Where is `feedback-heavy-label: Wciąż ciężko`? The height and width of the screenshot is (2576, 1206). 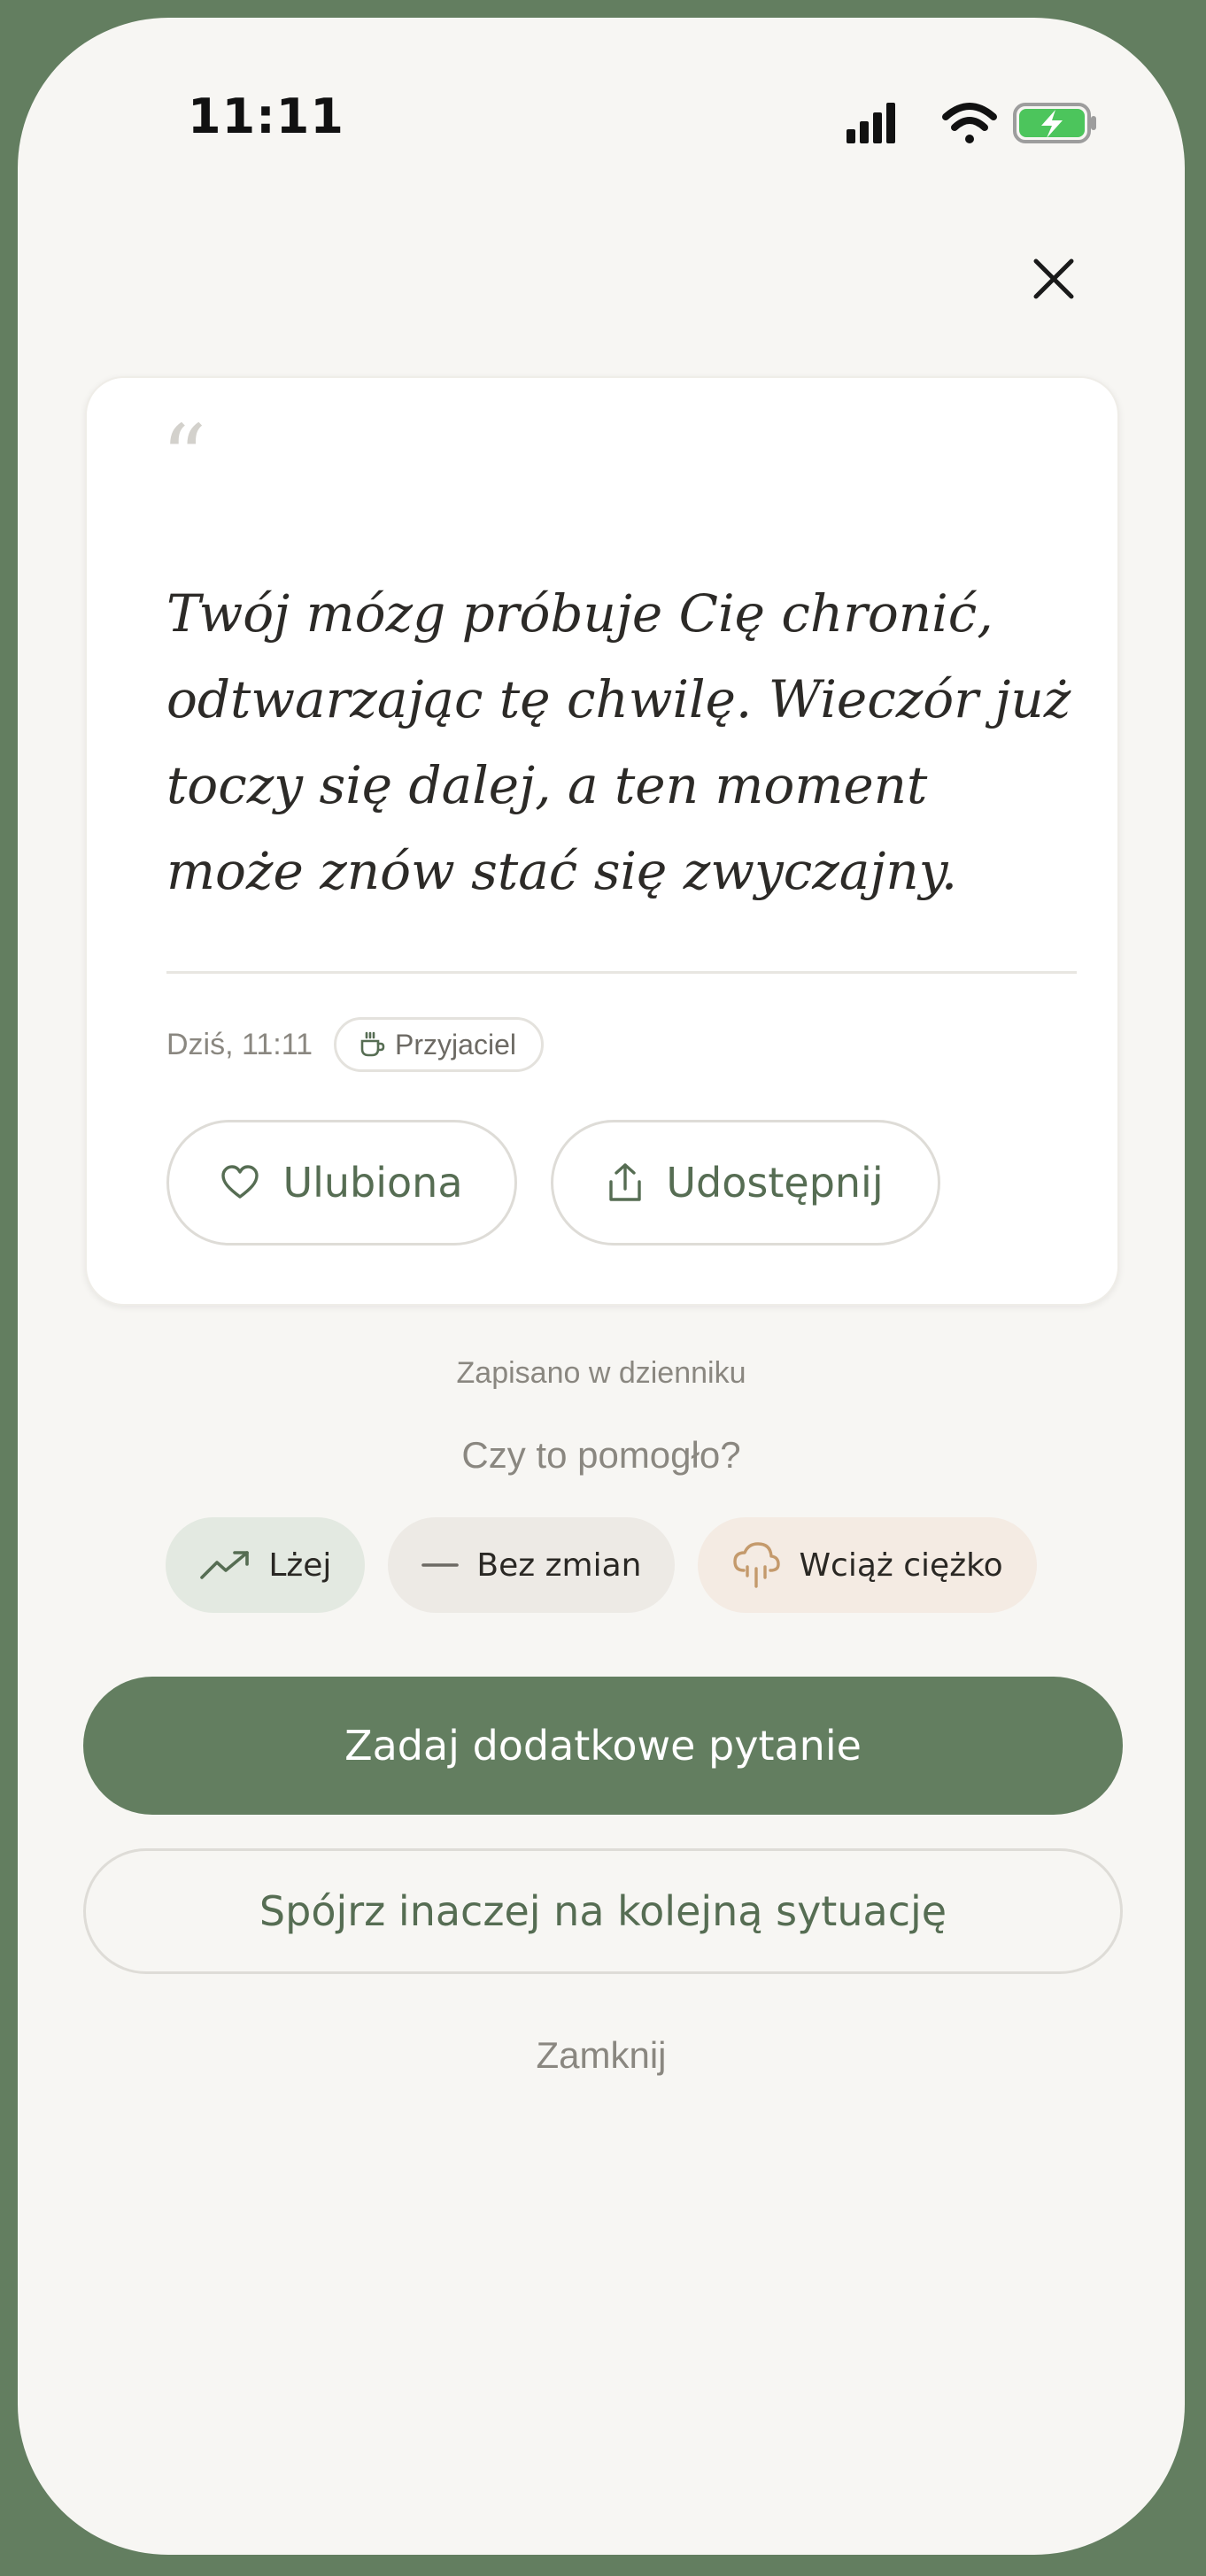
feedback-heavy-label: Wciąż ciężko is located at coordinates (901, 1565).